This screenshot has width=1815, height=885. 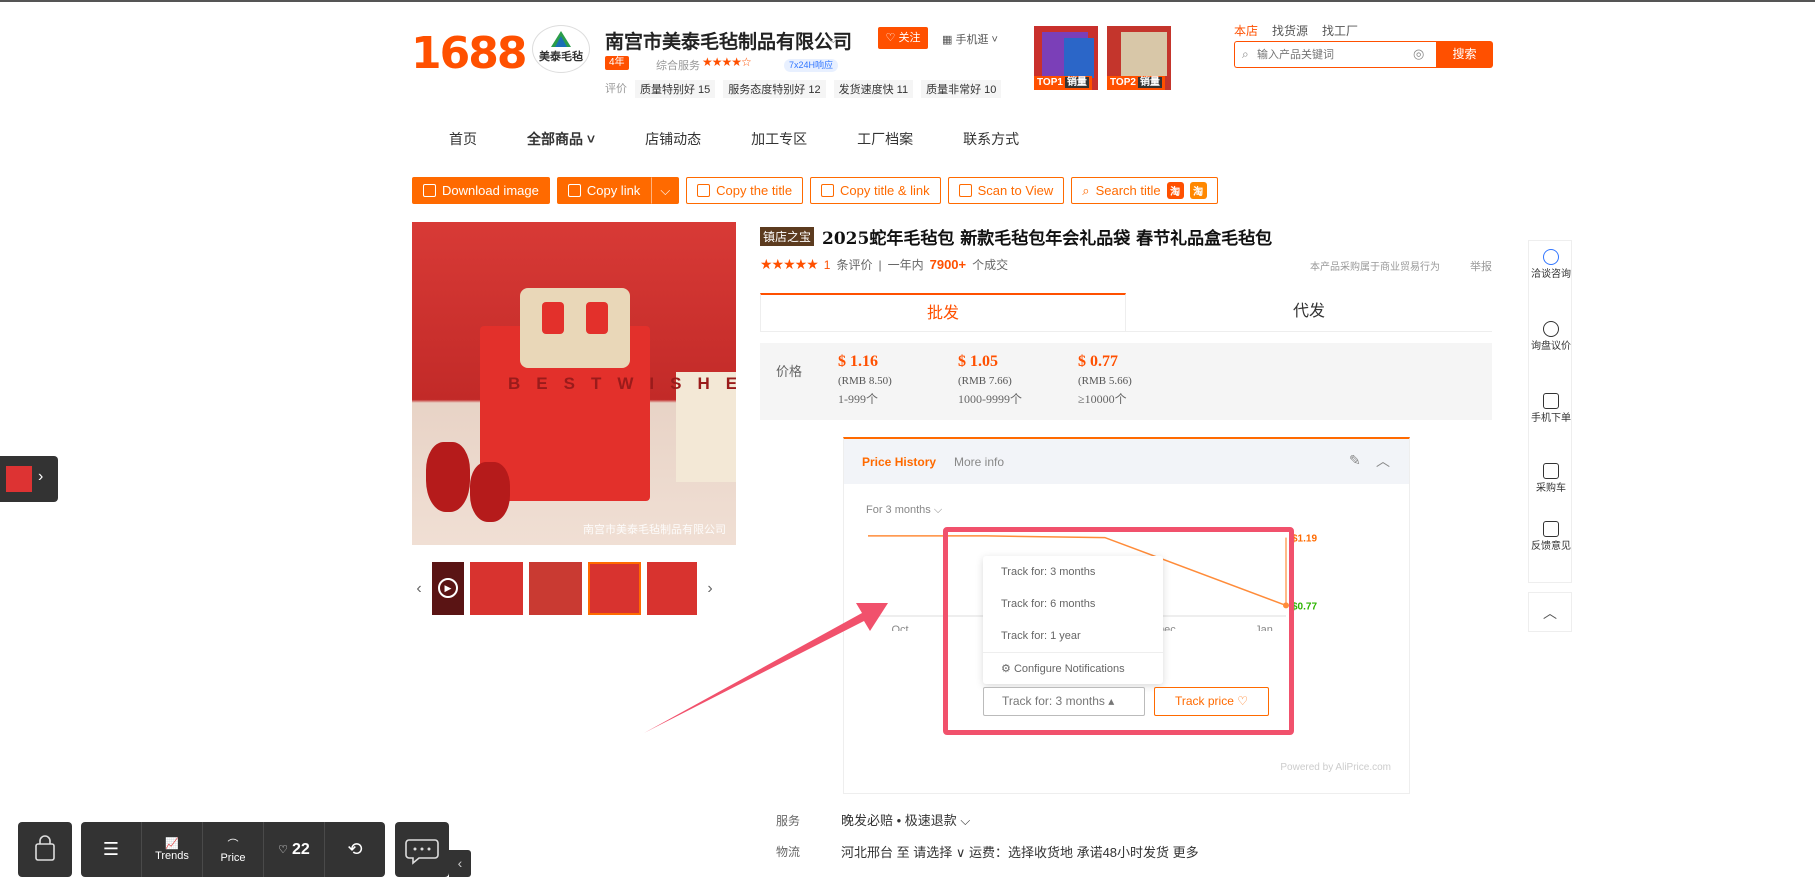 I want to click on highlight-box, so click(x=1118, y=631).